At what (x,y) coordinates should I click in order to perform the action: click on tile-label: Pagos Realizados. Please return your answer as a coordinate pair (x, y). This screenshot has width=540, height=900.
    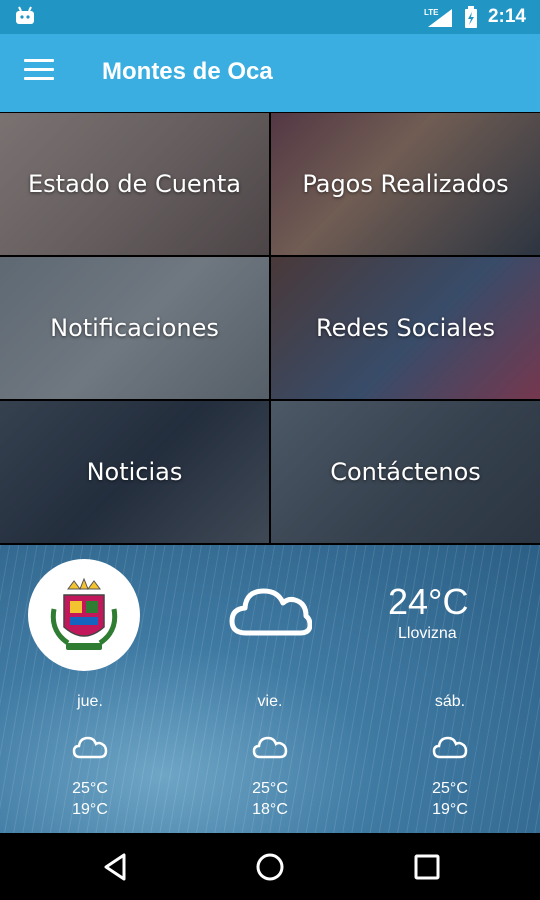
    Looking at the image, I should click on (405, 184).